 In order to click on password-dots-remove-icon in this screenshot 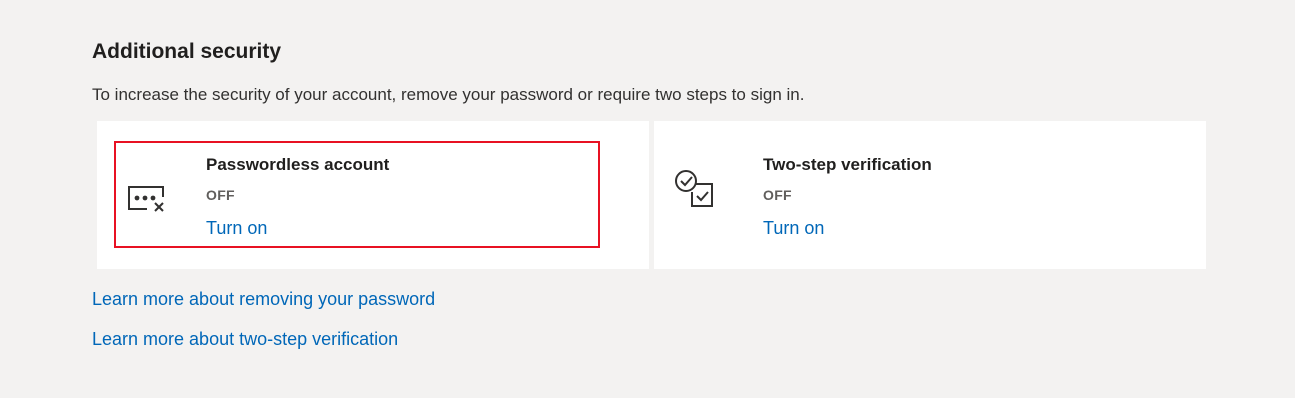, I will do `click(147, 201)`.